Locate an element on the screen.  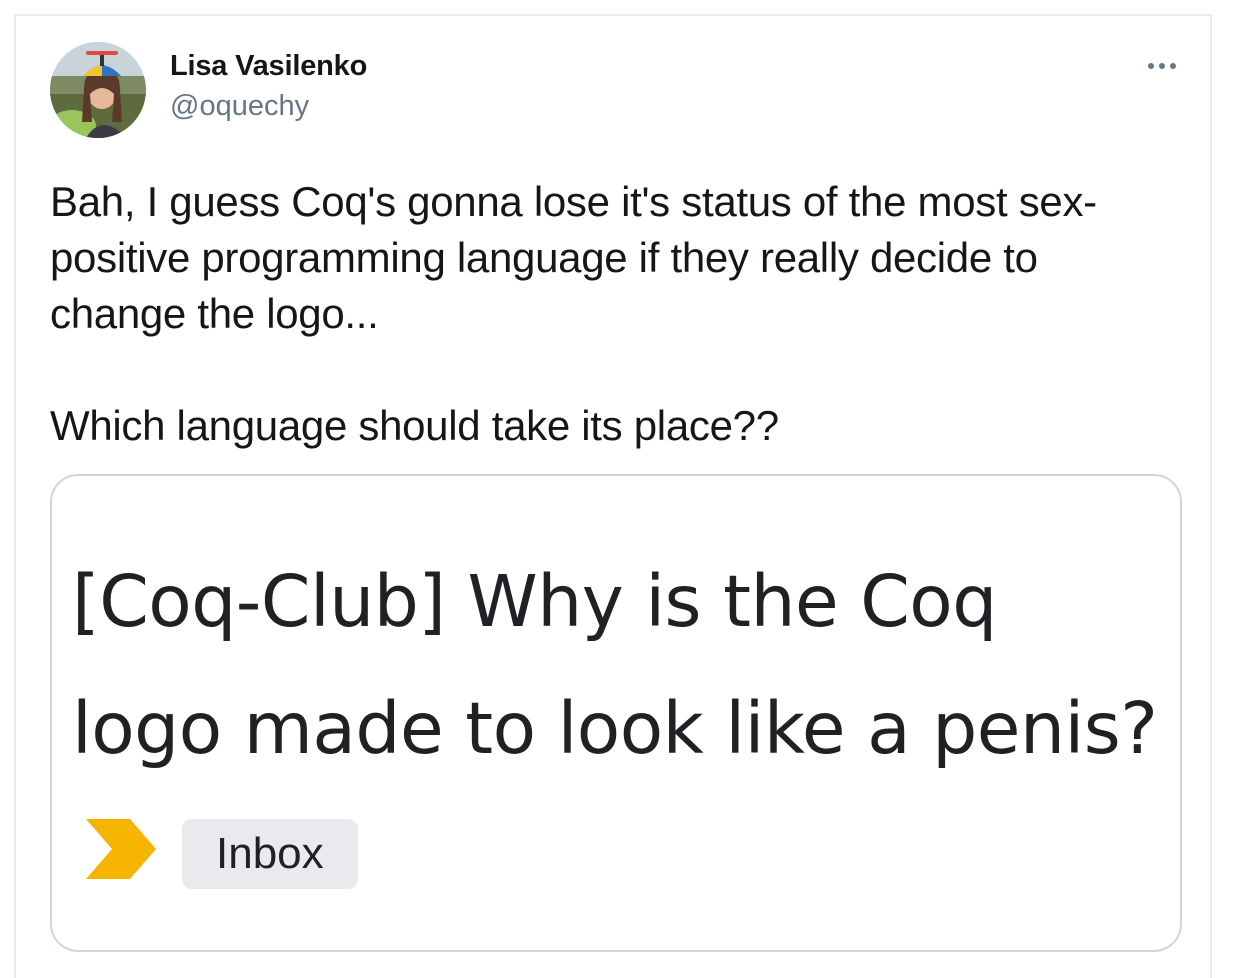
more-options-icon is located at coordinates (1162, 66).